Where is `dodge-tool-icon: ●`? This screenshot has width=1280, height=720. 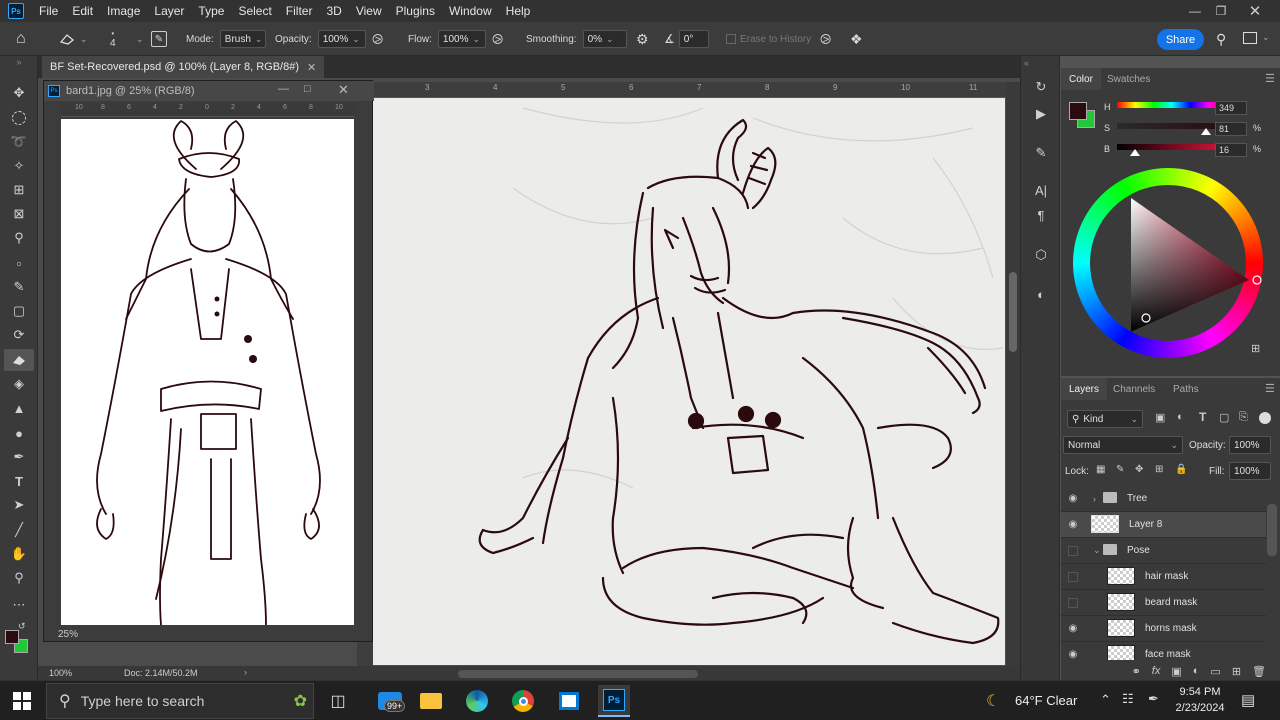
dodge-tool-icon: ● is located at coordinates (19, 433).